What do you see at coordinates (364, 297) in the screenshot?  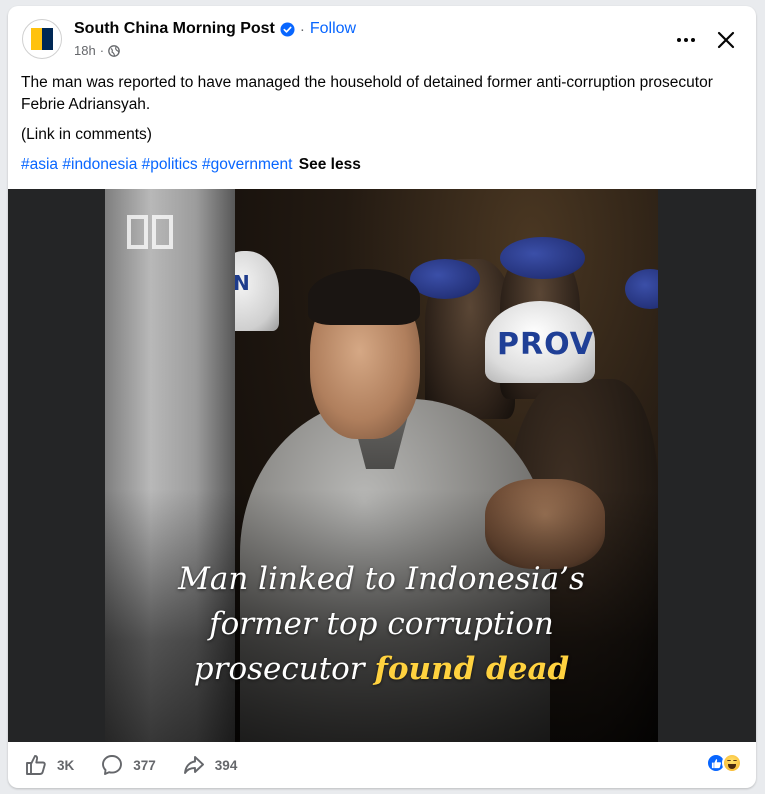 I see `man-hair` at bounding box center [364, 297].